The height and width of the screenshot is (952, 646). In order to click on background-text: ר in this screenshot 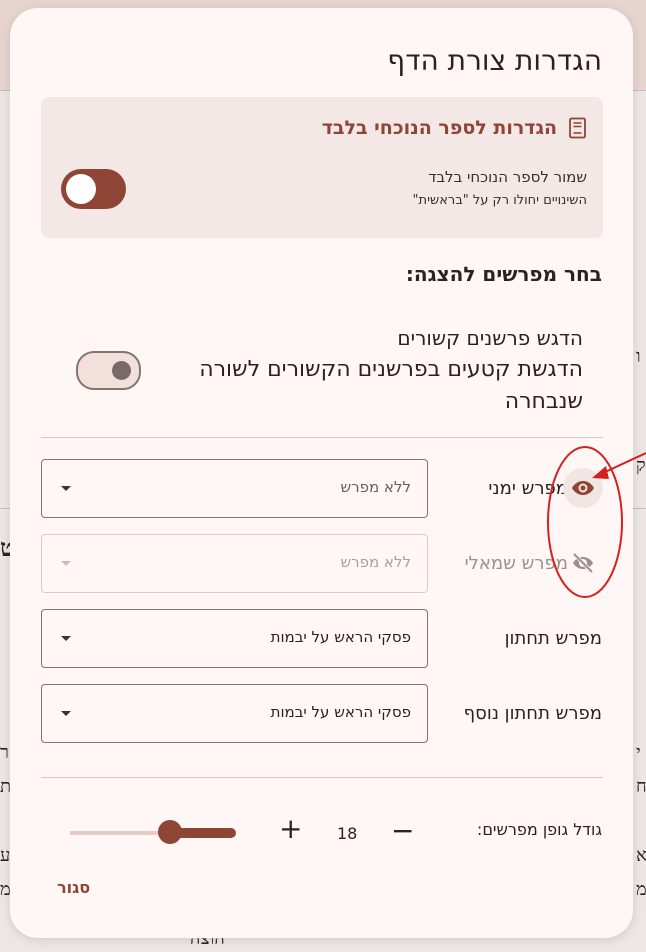, I will do `click(4, 752)`.